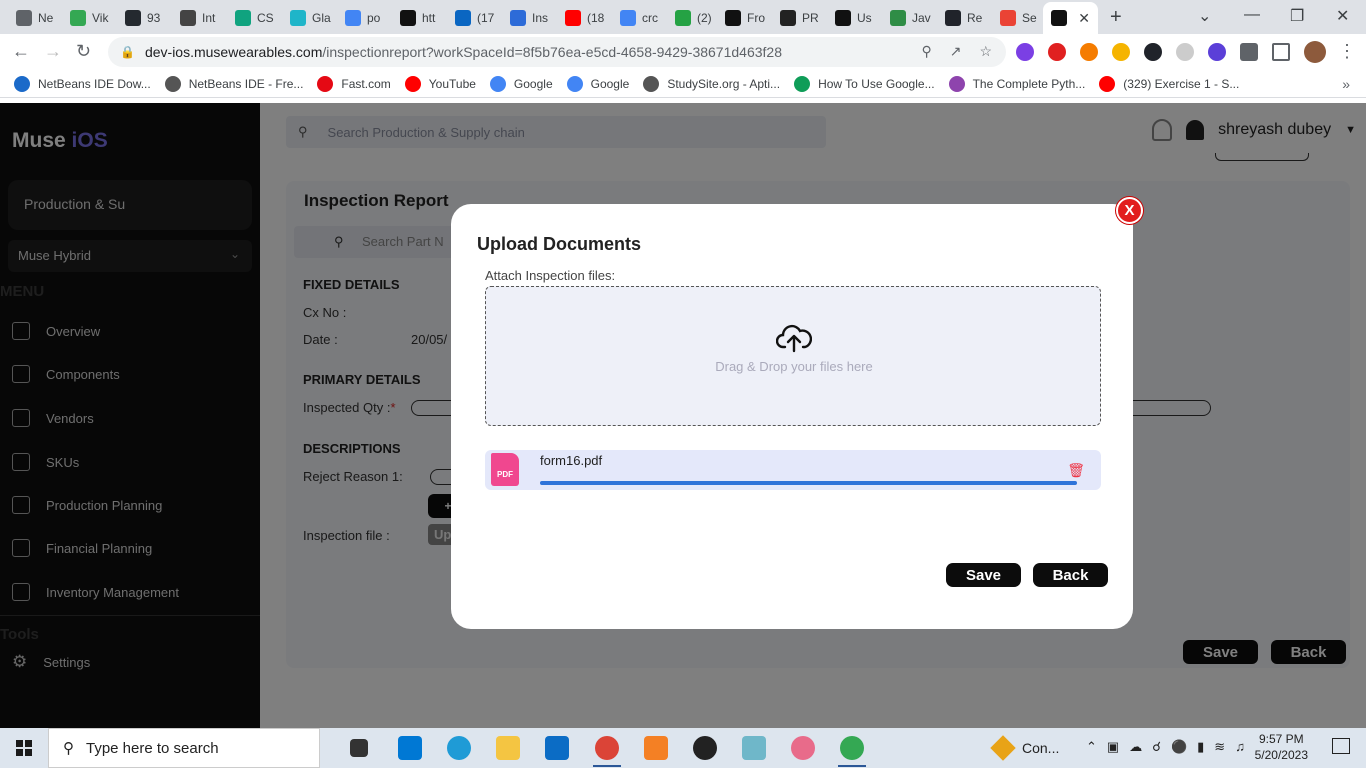 Image resolution: width=1366 pixels, height=768 pixels. What do you see at coordinates (754, 748) in the screenshot?
I see `app-icon` at bounding box center [754, 748].